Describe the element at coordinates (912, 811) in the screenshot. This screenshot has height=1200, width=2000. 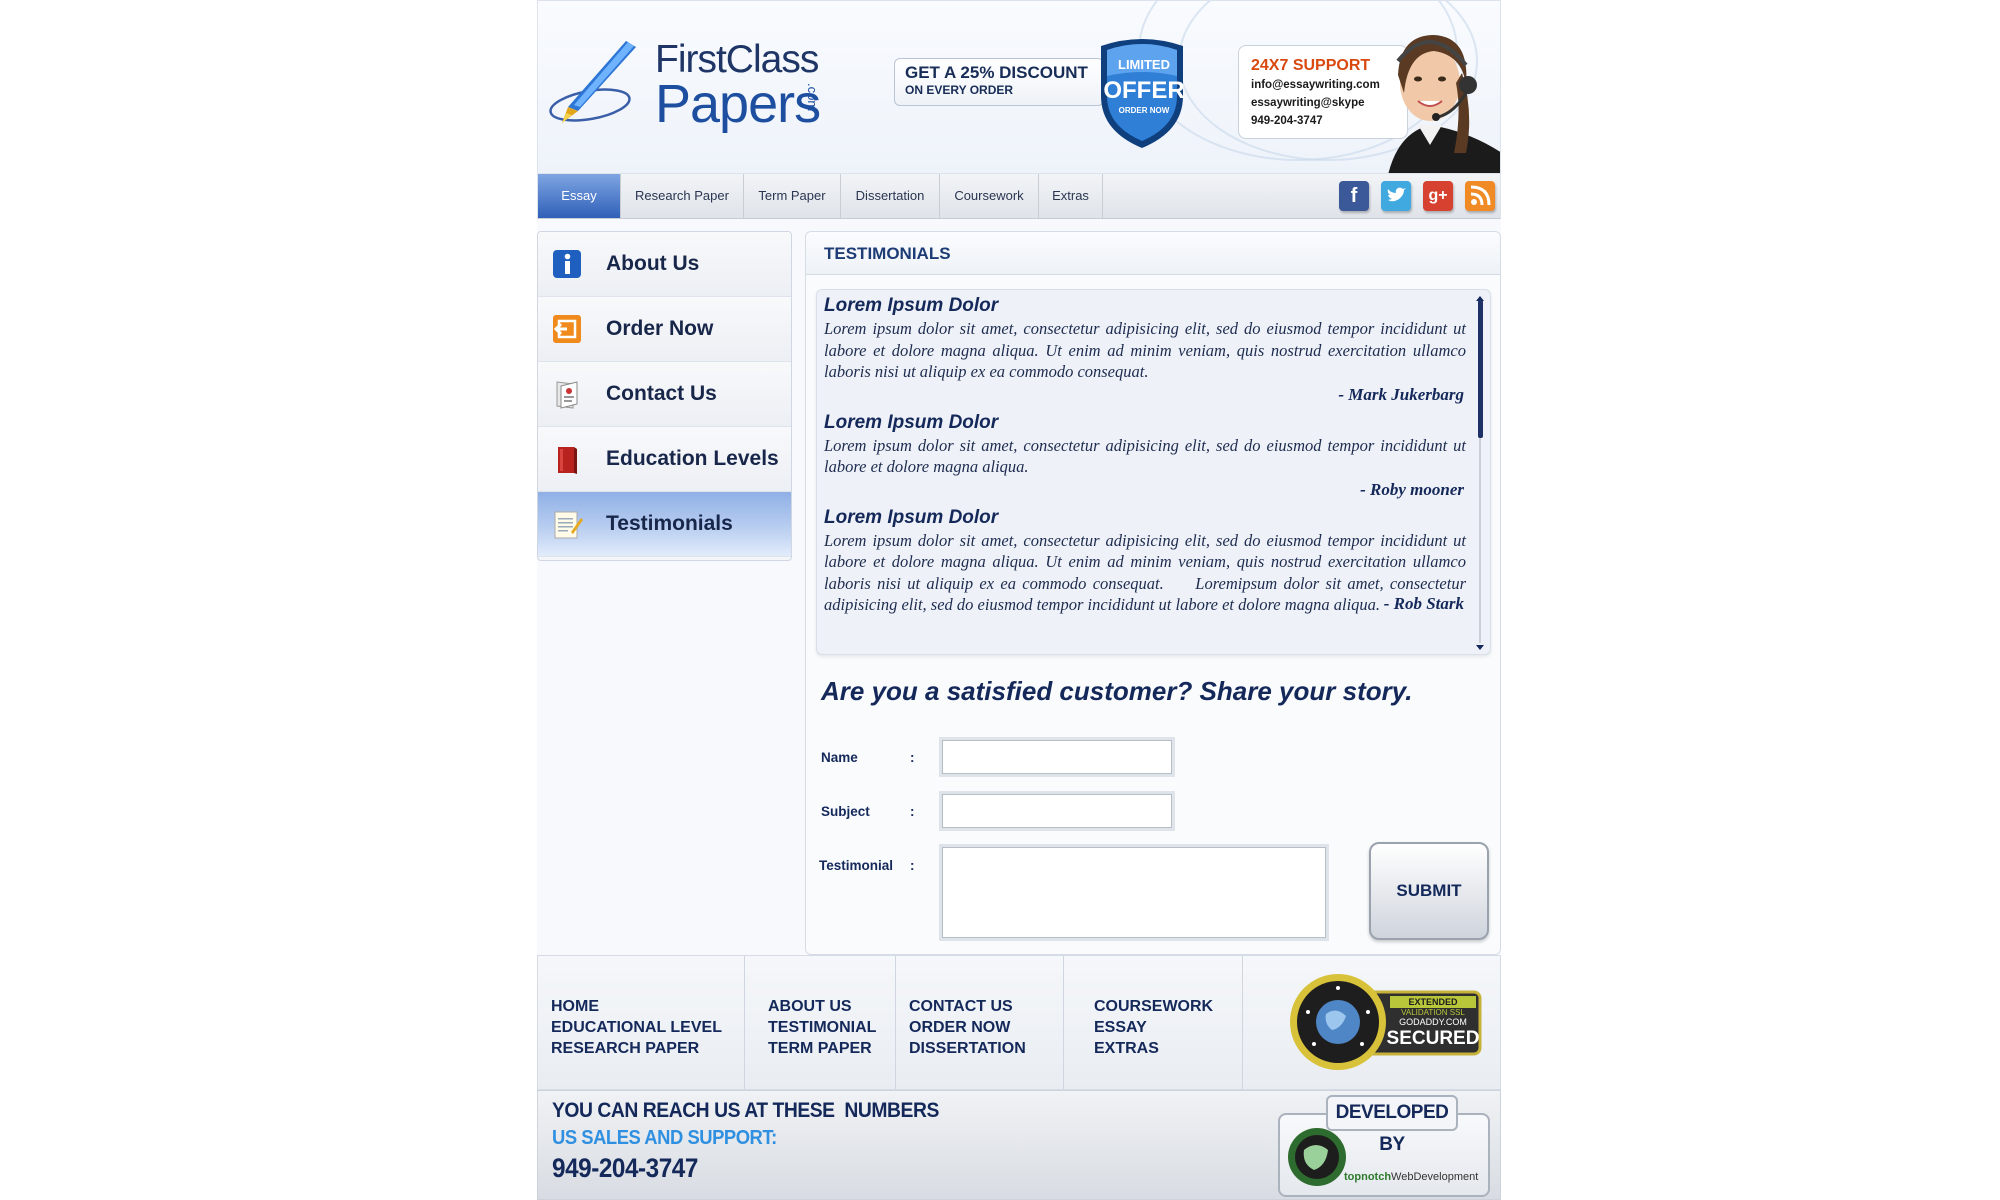
I see `subject-colon: :` at that location.